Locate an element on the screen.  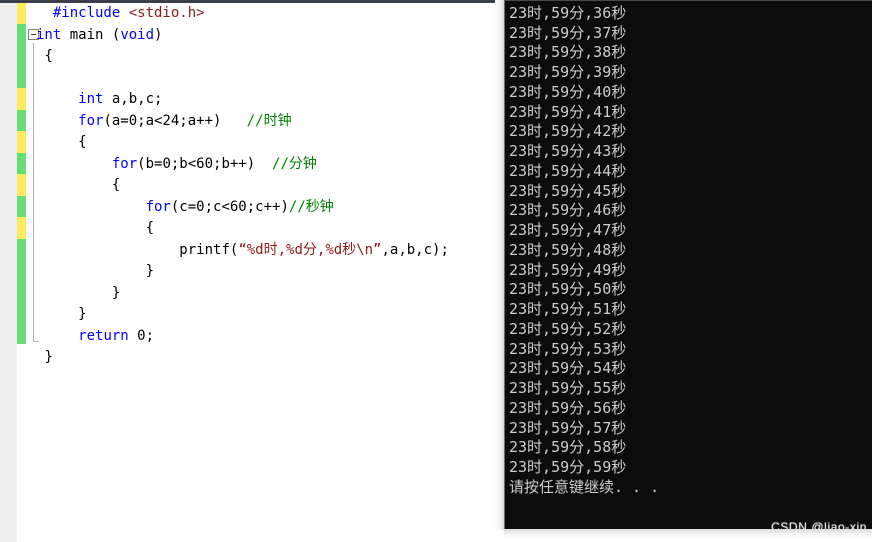
code-line: int a,b,c; is located at coordinates (268, 100).